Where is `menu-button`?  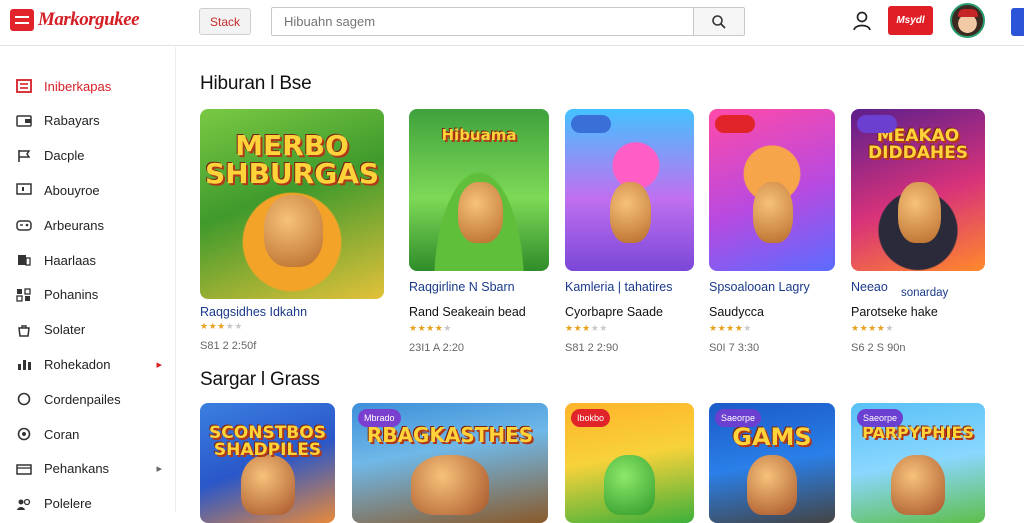
menu-button is located at coordinates (1017, 22).